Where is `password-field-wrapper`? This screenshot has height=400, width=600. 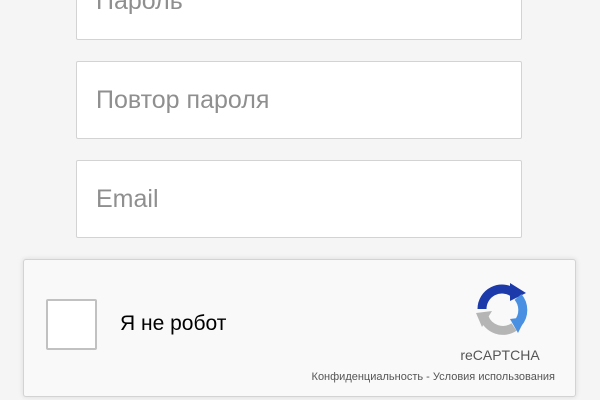 password-field-wrapper is located at coordinates (299, 20).